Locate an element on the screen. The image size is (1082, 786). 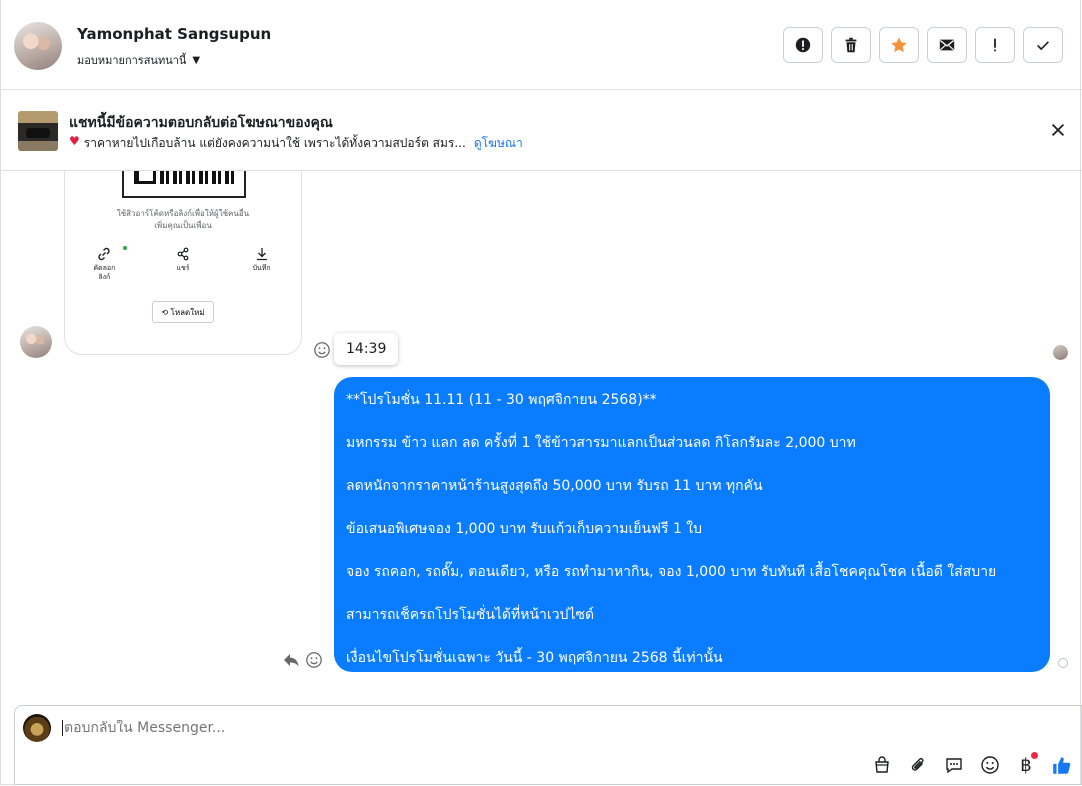
close-icon is located at coordinates (1058, 130).